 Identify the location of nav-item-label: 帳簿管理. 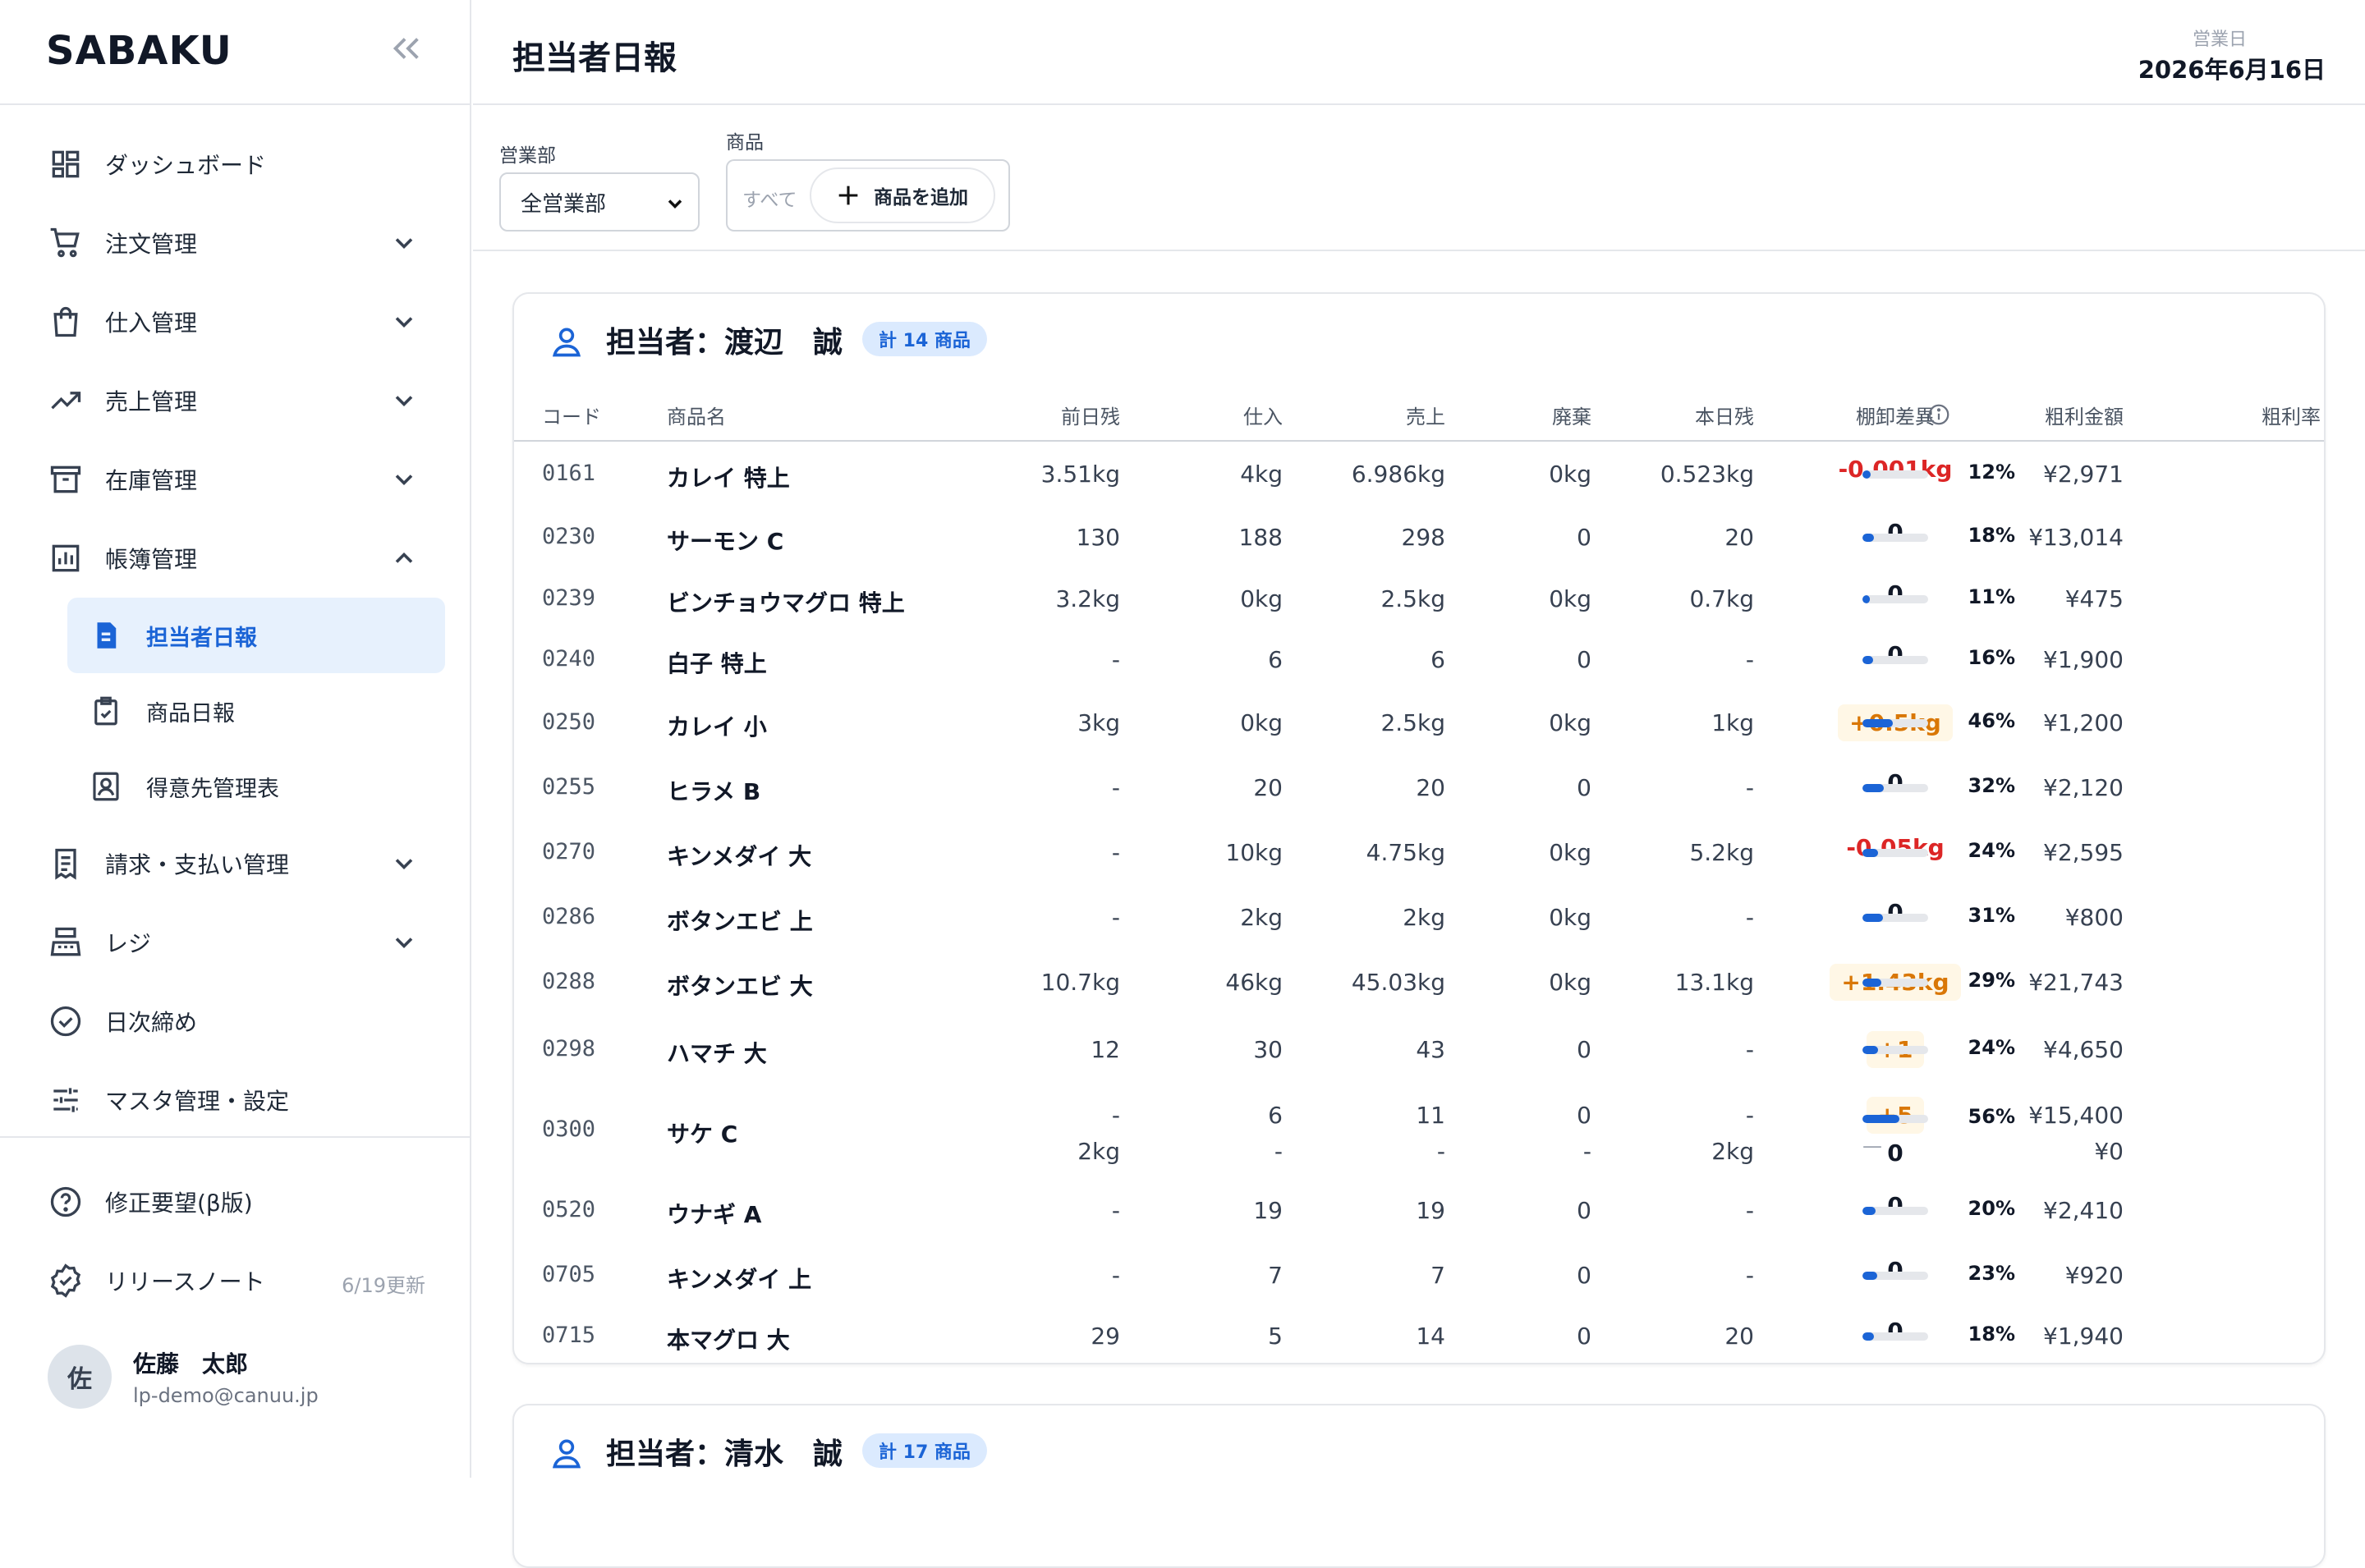
(151, 559).